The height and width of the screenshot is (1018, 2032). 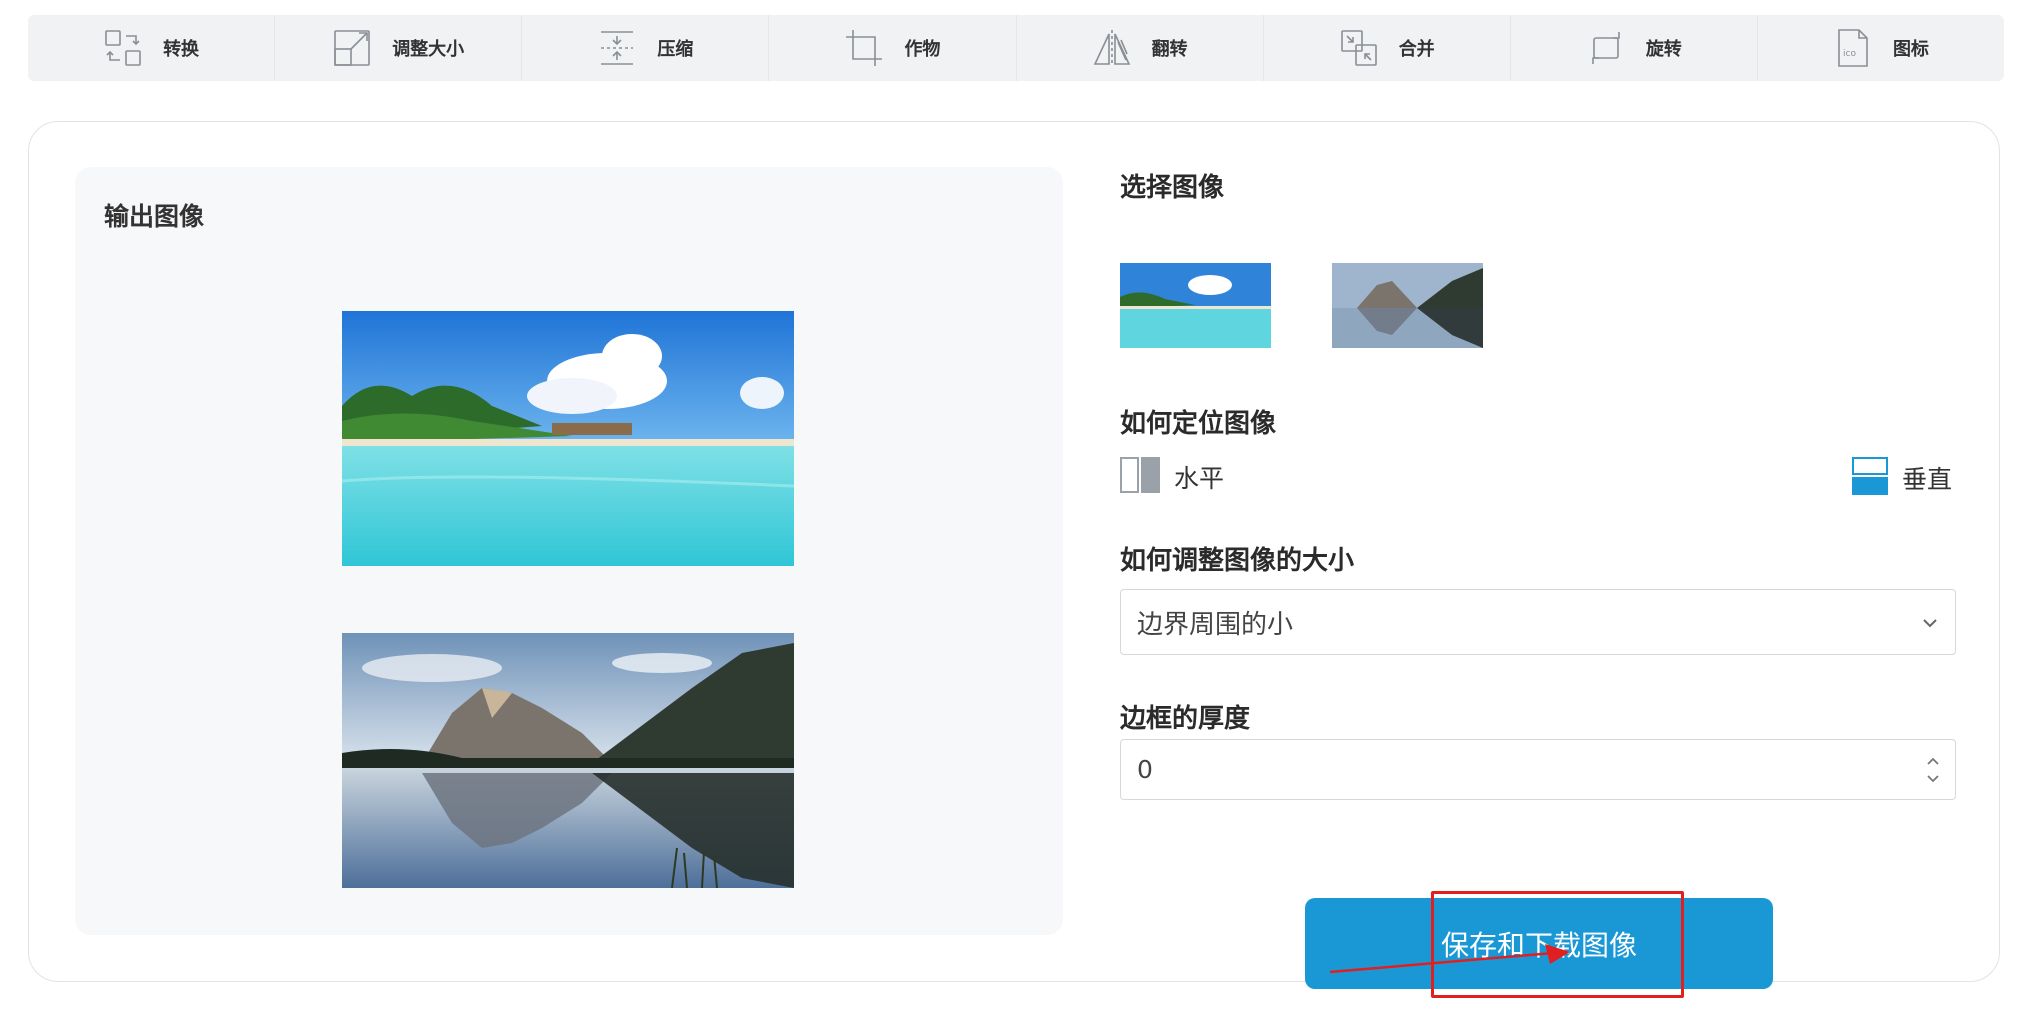 What do you see at coordinates (1663, 49) in the screenshot?
I see `tool-label: 旋转` at bounding box center [1663, 49].